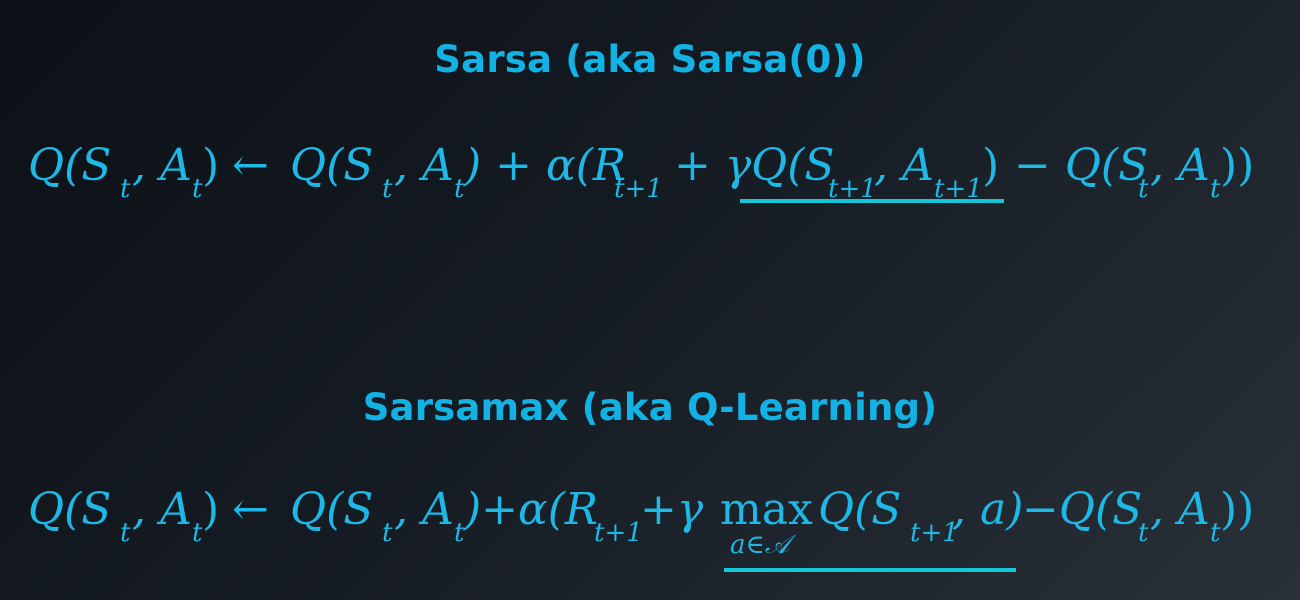  Describe the element at coordinates (618, 533) in the screenshot. I see `eq2-r-sub-t1: t+1` at that location.